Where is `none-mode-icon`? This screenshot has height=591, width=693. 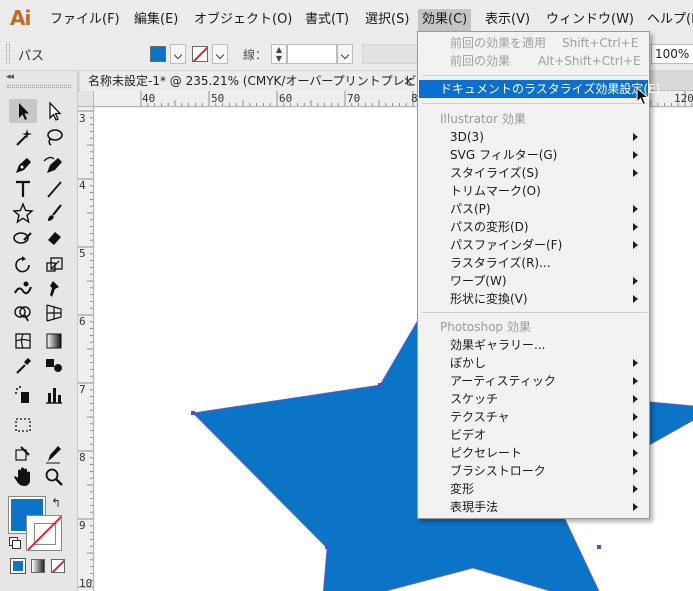
none-mode-icon is located at coordinates (58, 566).